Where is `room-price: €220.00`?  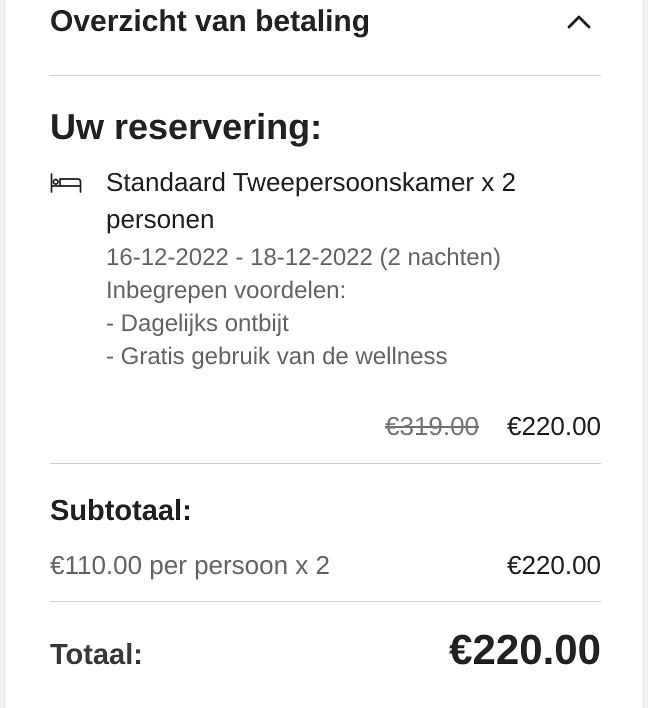 room-price: €220.00 is located at coordinates (554, 426).